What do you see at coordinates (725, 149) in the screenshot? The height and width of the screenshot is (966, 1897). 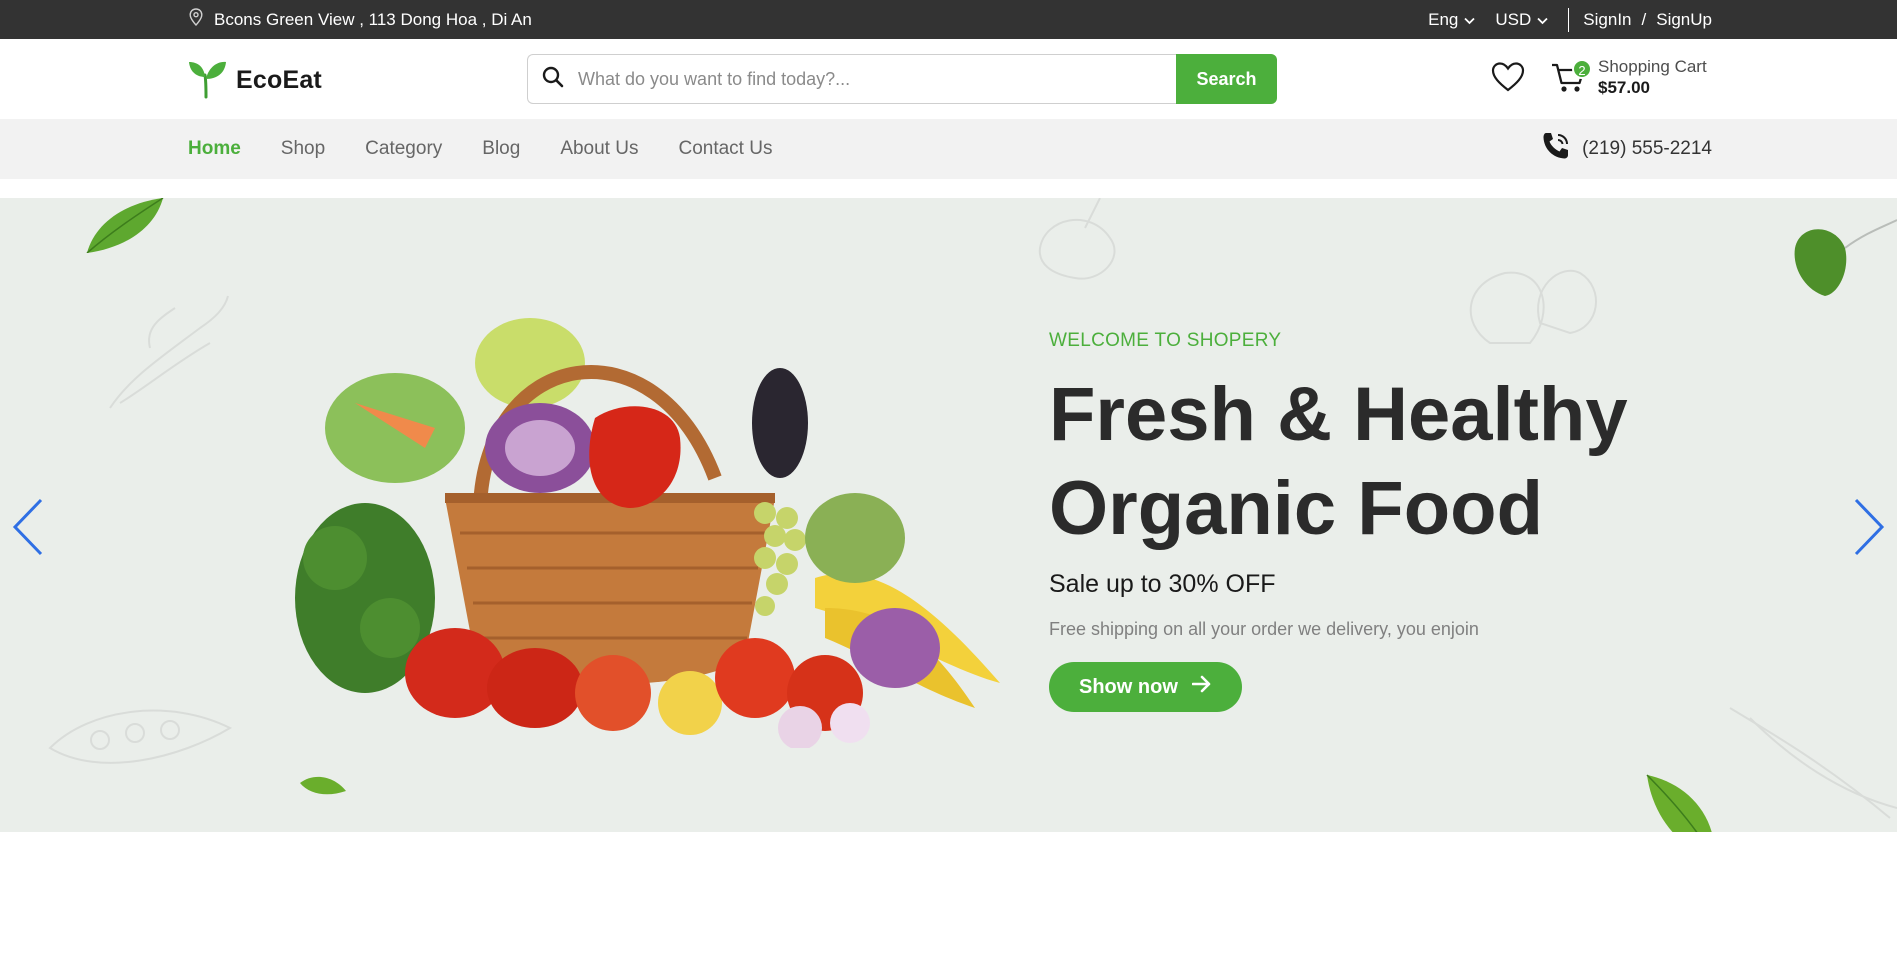 I see `nav-item-contact-us: Contact Us` at bounding box center [725, 149].